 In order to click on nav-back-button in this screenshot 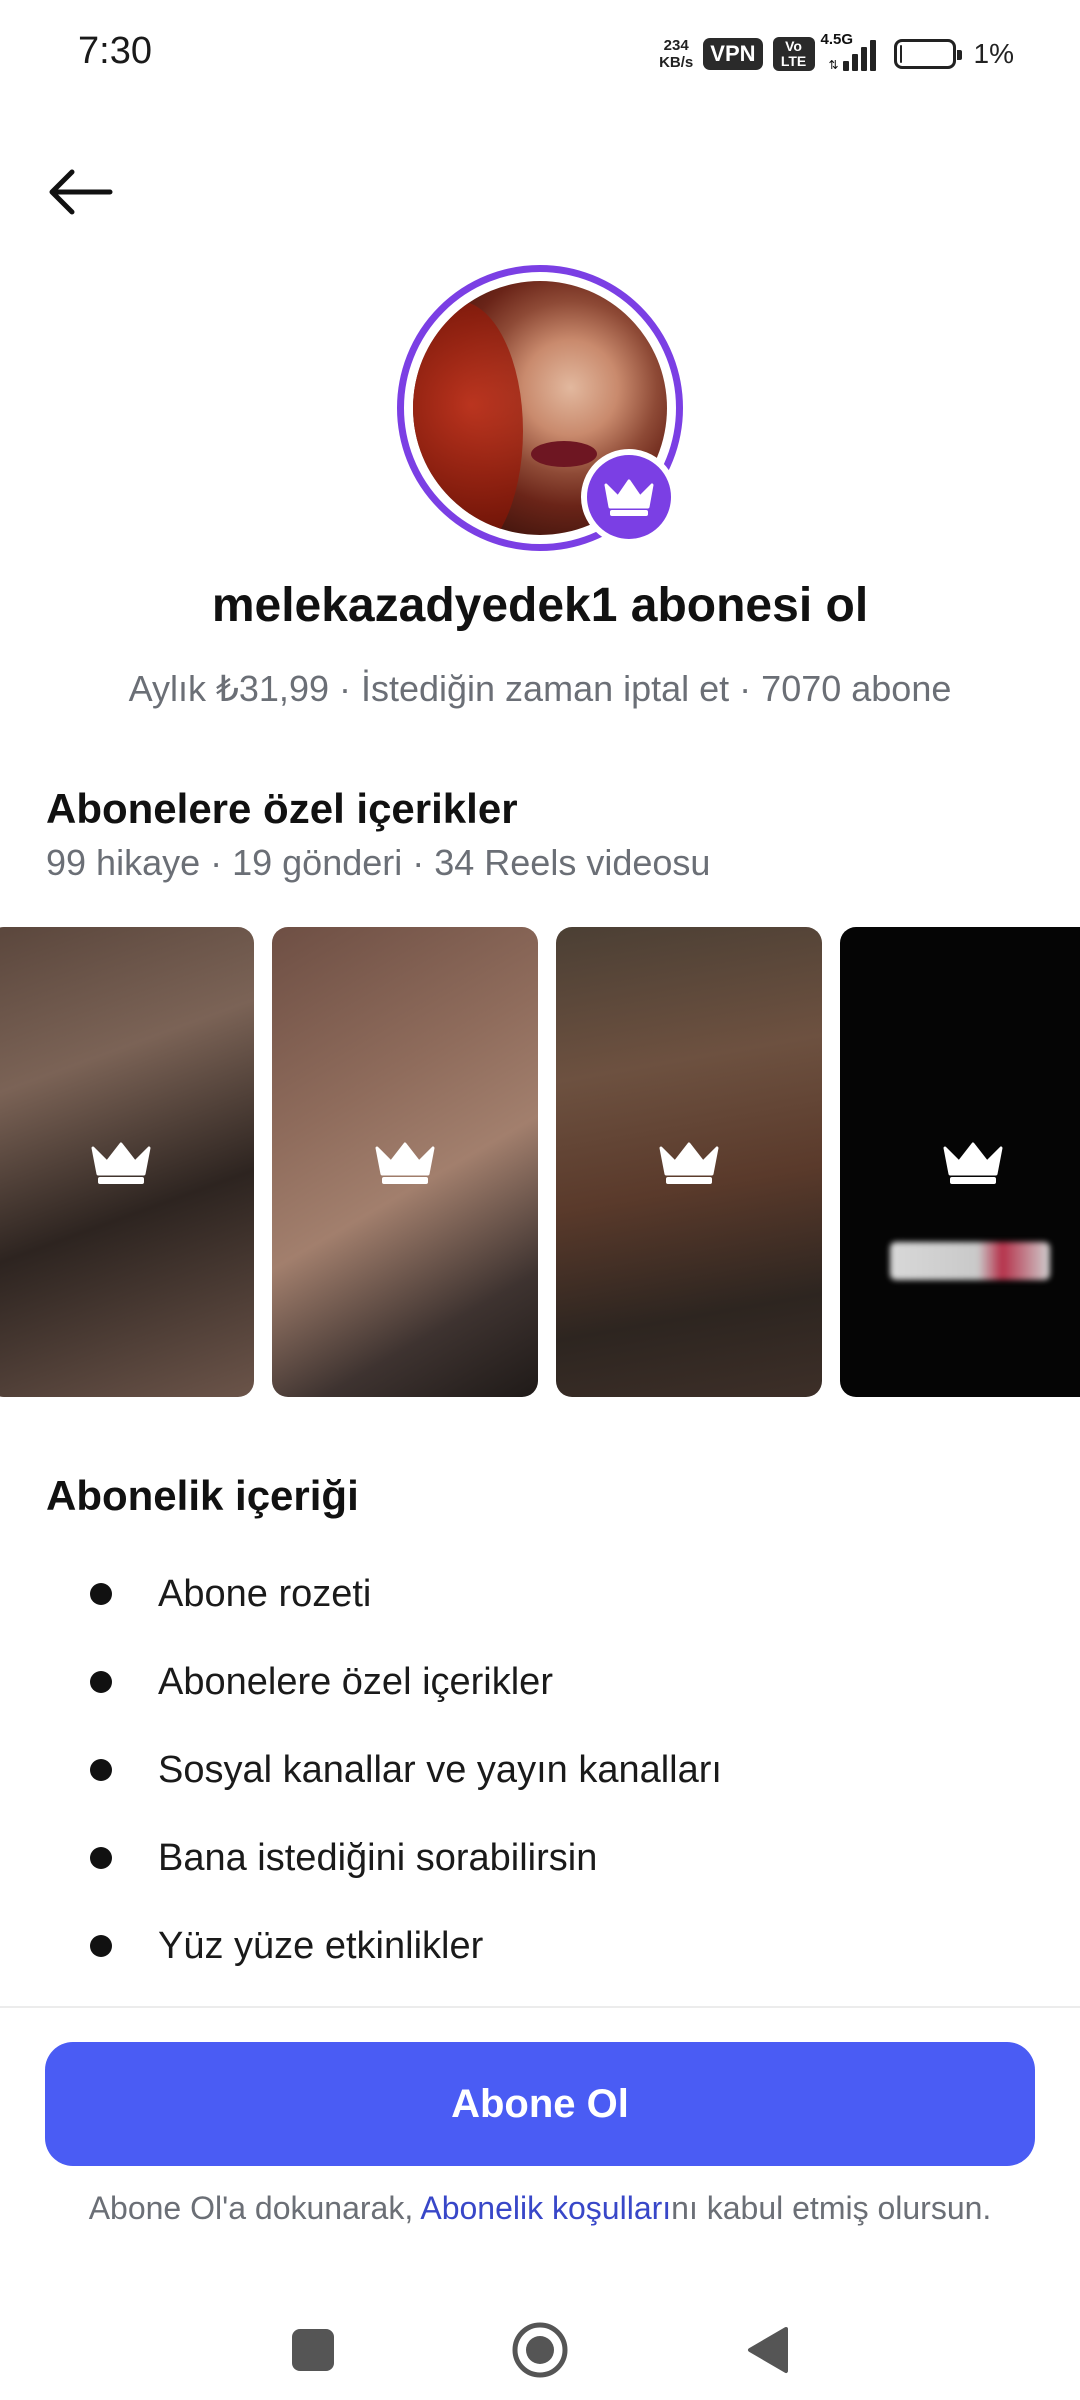, I will do `click(767, 2350)`.